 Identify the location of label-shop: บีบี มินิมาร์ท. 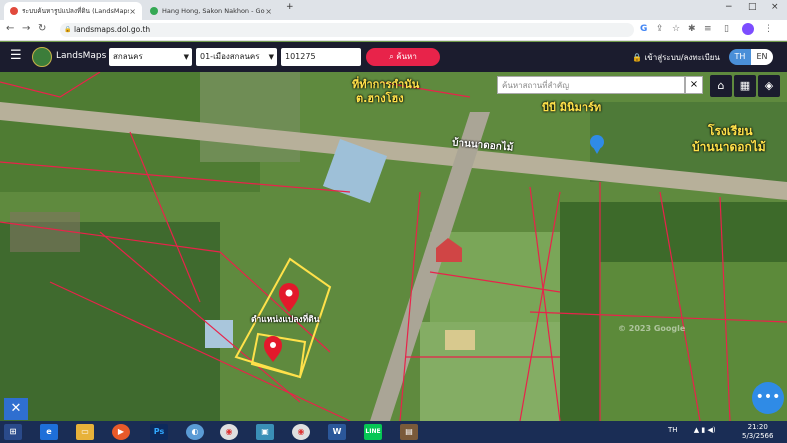
(572, 107).